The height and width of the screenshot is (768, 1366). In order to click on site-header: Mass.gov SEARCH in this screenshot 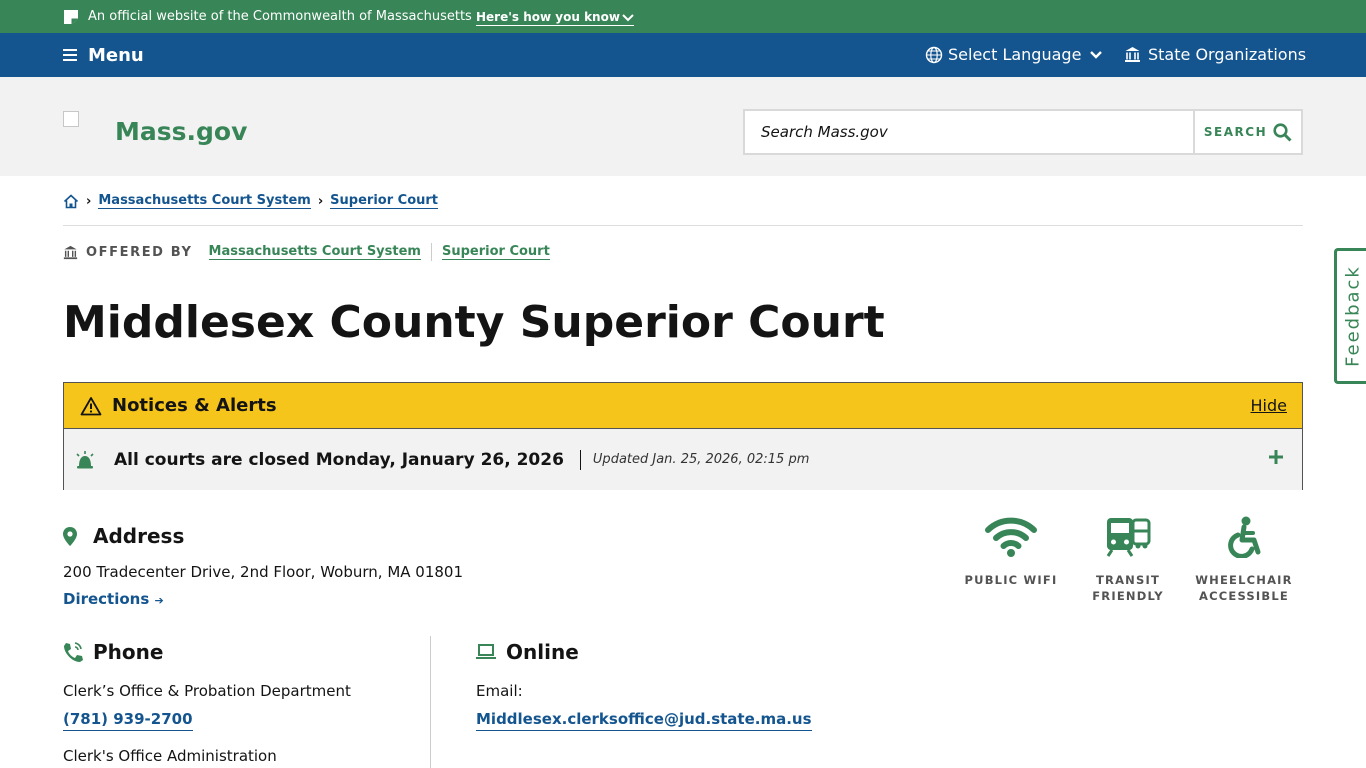, I will do `click(683, 126)`.